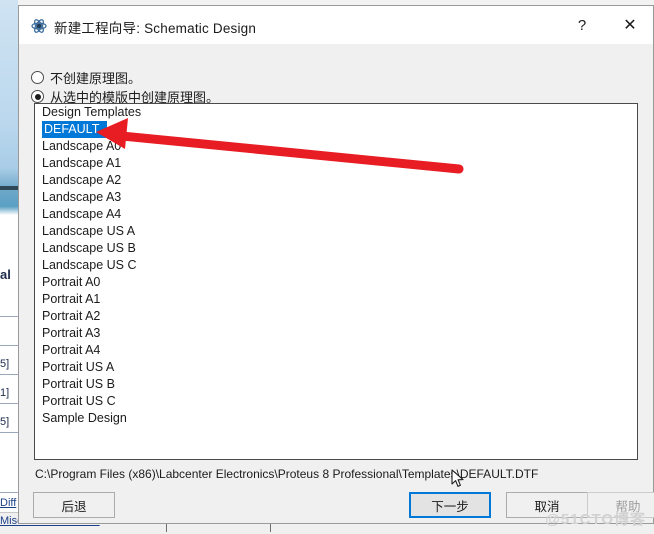  What do you see at coordinates (92, 112) in the screenshot?
I see `list-header-design-templates: Design Templates` at bounding box center [92, 112].